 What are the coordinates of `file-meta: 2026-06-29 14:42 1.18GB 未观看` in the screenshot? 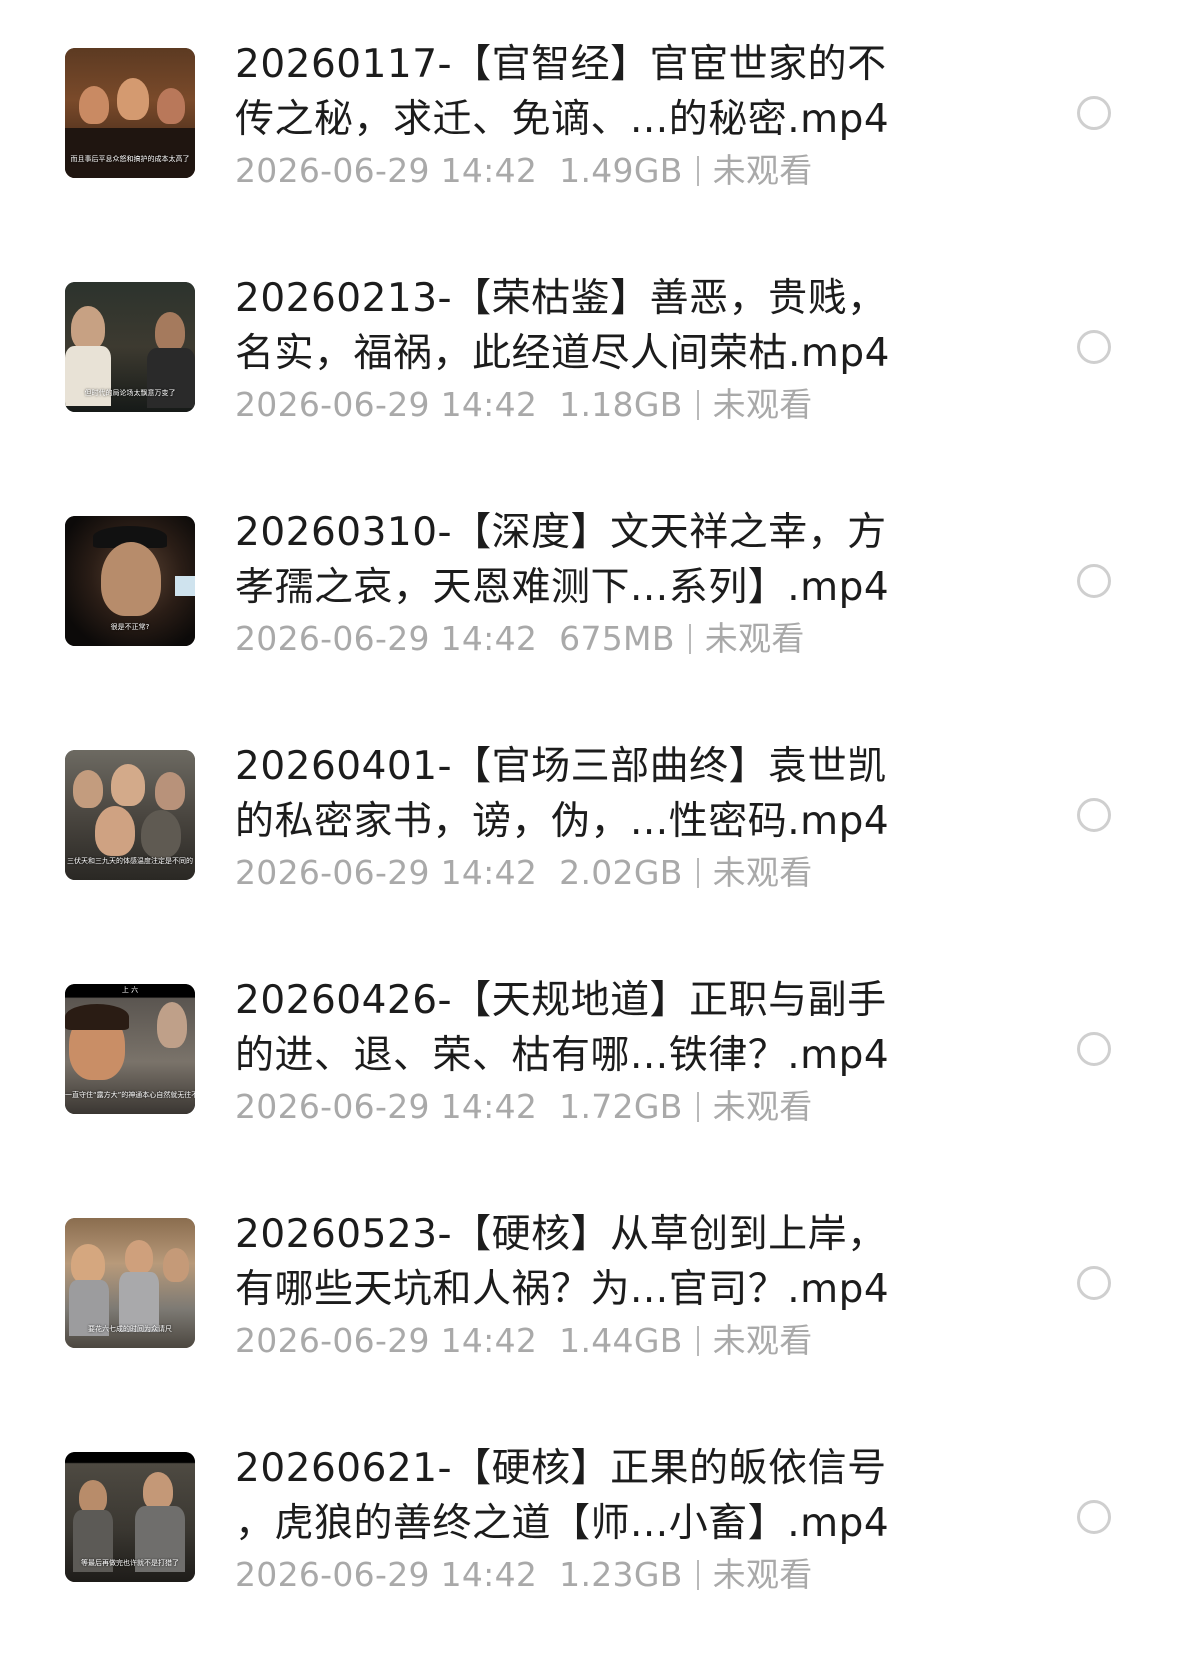 It's located at (524, 405).